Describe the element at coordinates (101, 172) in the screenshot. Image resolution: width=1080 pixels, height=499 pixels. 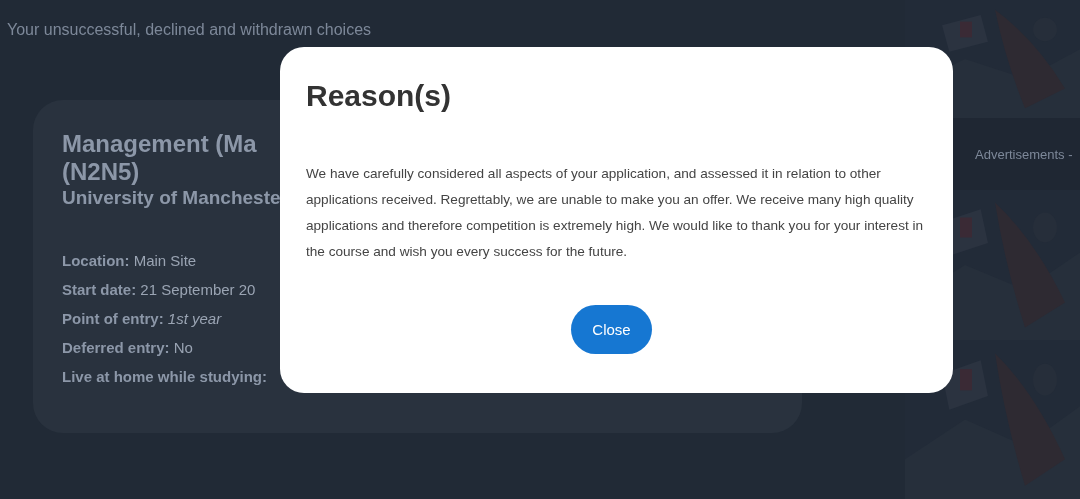
I see `course-code: (N2N5)` at that location.